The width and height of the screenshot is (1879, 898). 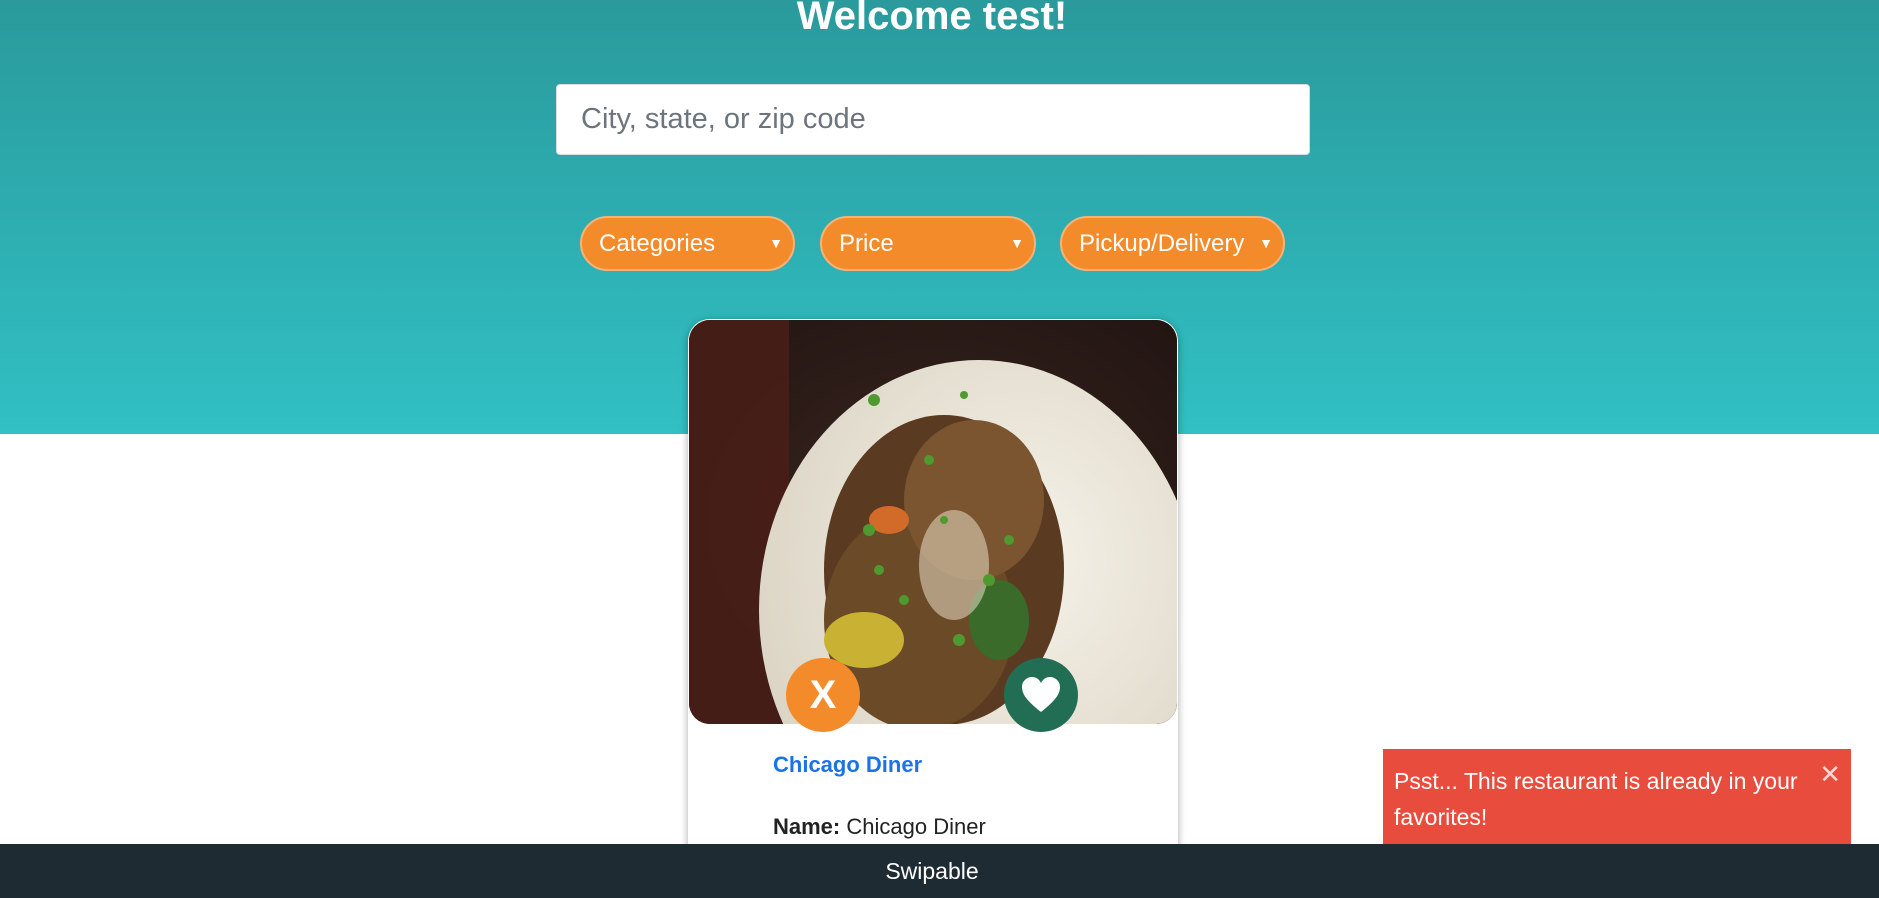 I want to click on pickup-delivery-dropdown: Pickup/Delivery ▼, so click(x=1172, y=243).